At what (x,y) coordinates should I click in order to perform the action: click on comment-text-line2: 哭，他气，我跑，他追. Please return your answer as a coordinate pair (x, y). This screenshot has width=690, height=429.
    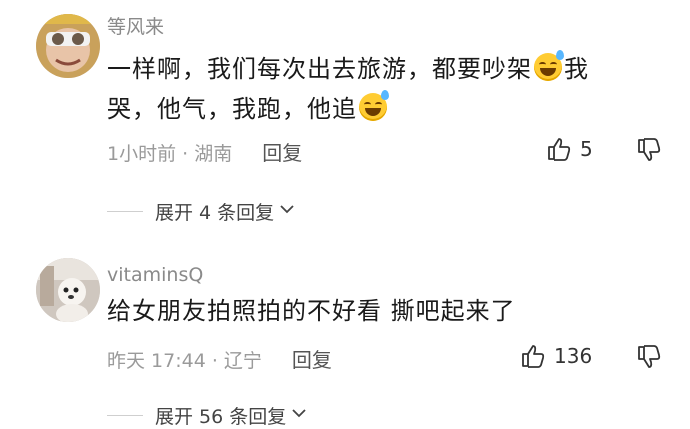
    Looking at the image, I should click on (232, 109).